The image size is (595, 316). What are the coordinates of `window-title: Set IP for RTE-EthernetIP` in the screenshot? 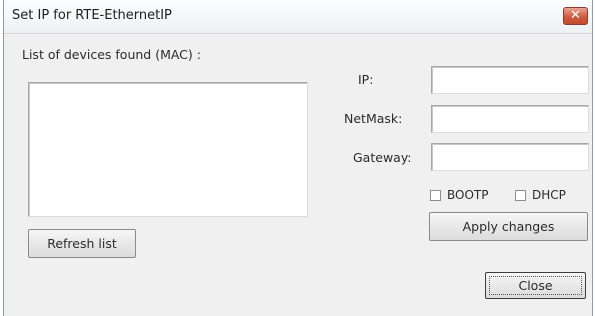 It's located at (92, 15).